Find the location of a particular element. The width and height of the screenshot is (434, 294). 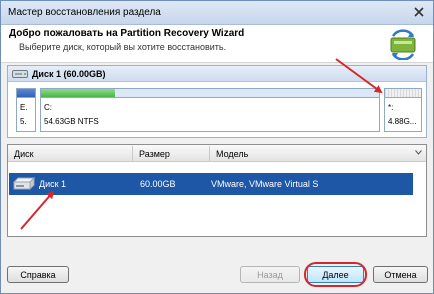

partition-c: C: 54.63GB NTFS is located at coordinates (210, 110).